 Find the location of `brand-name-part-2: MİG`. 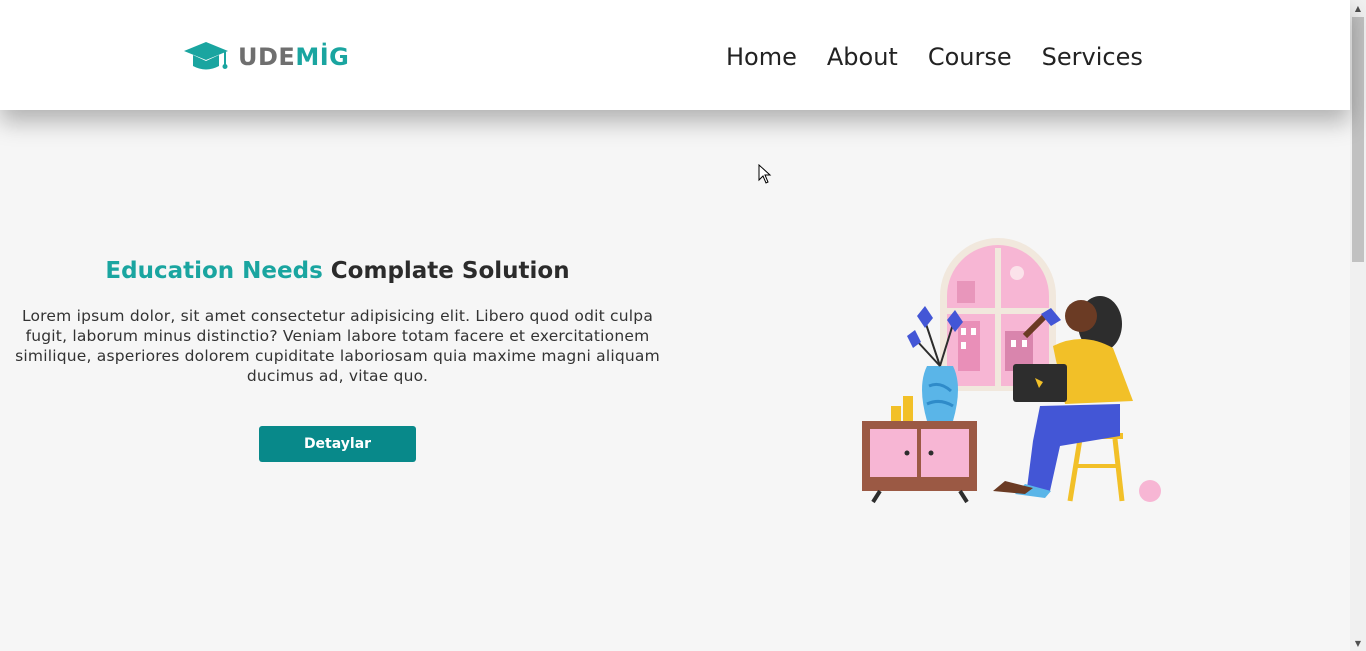

brand-name-part-2: MİG is located at coordinates (322, 57).